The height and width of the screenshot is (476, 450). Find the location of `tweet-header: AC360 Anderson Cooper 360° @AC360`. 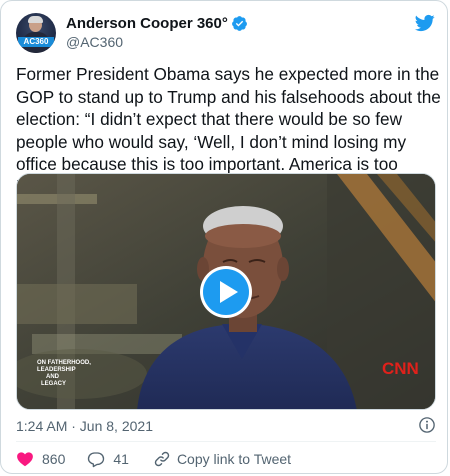

tweet-header: AC360 Anderson Cooper 360° @AC360 is located at coordinates (226, 33).